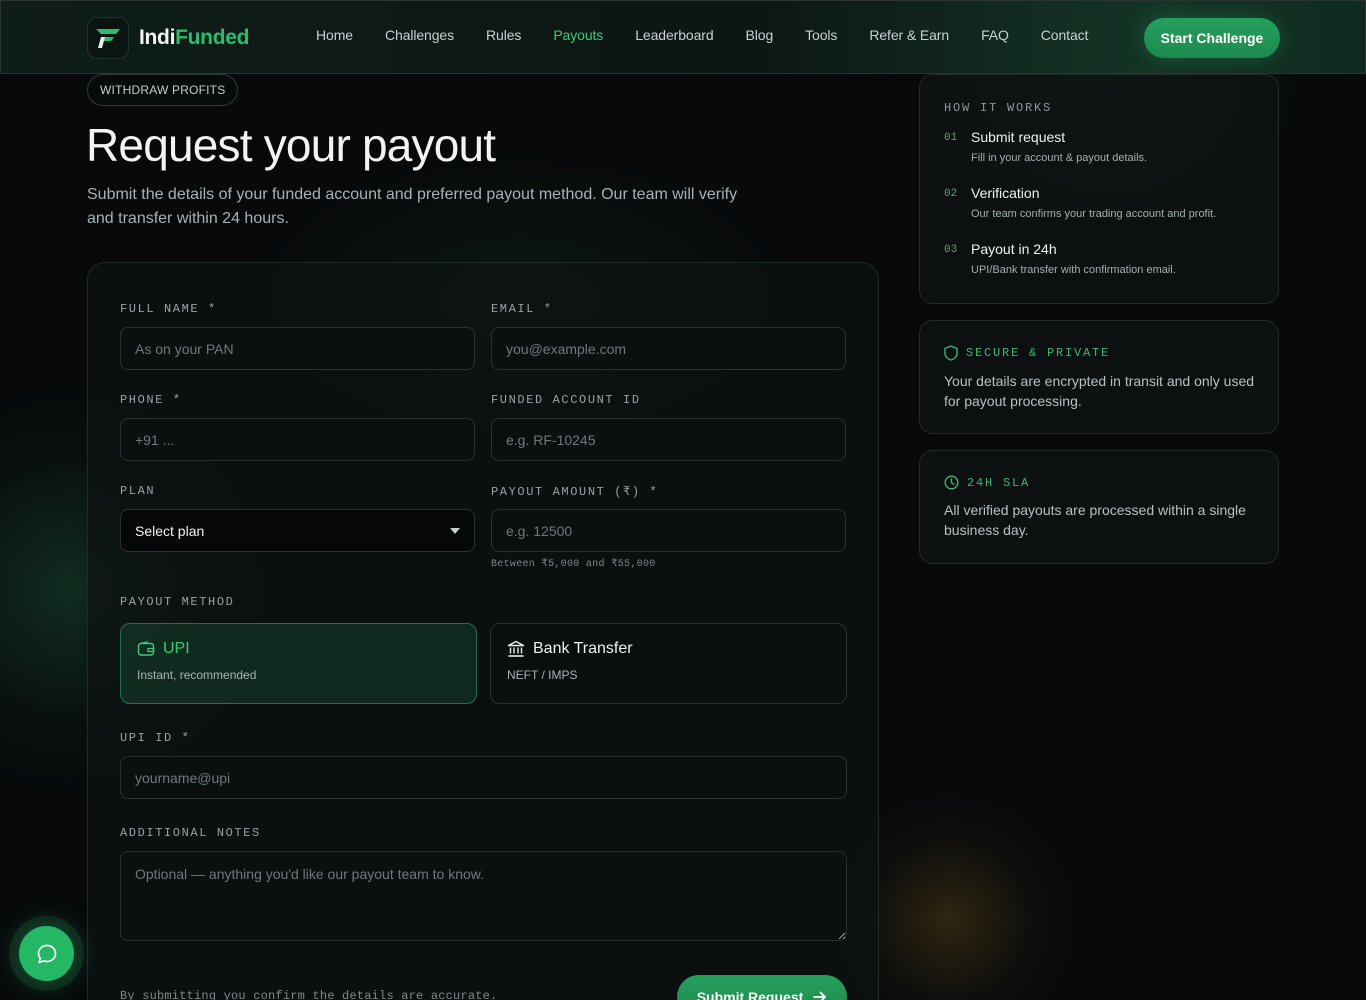 The width and height of the screenshot is (1366, 1000). I want to click on step-title: Payout in 24h, so click(1014, 249).